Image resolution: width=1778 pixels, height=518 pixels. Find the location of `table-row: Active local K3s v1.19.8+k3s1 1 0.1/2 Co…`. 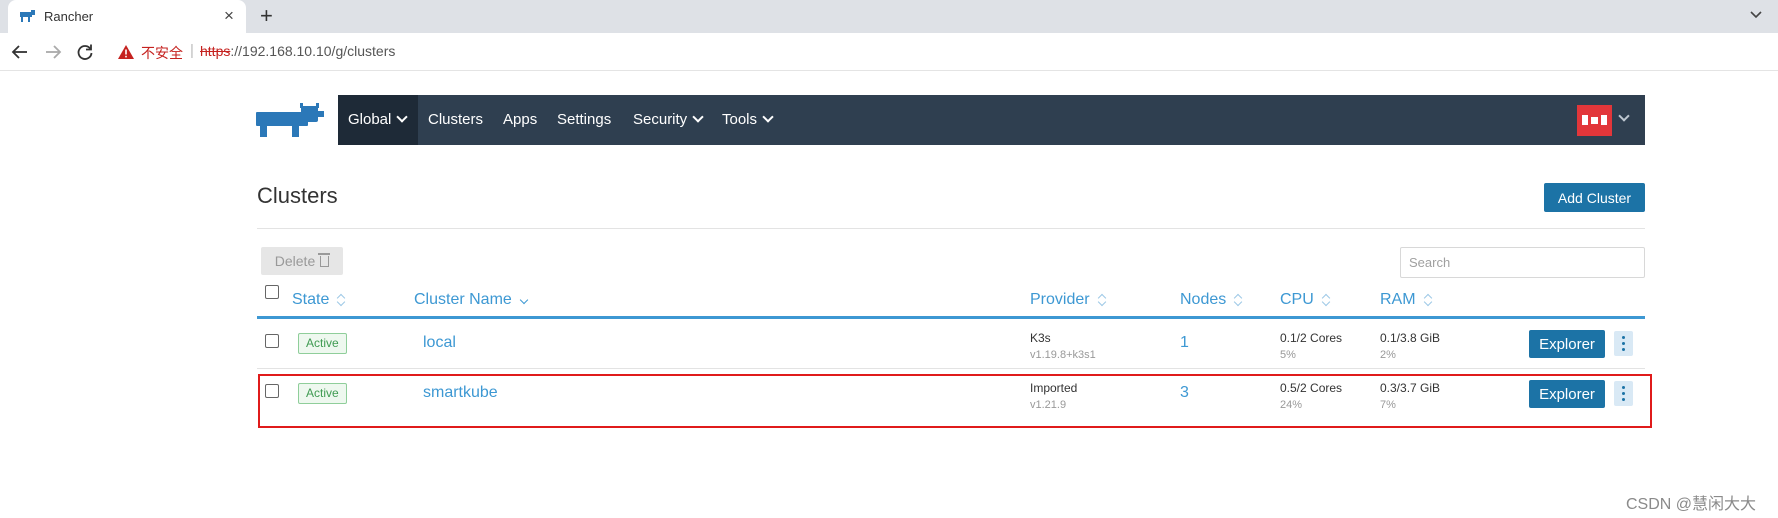

table-row: Active local K3s v1.19.8+k3s1 1 0.1/2 Co… is located at coordinates (951, 347).